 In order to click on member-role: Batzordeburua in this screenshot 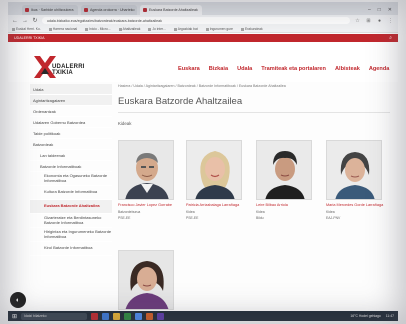, I will do `click(129, 211)`.